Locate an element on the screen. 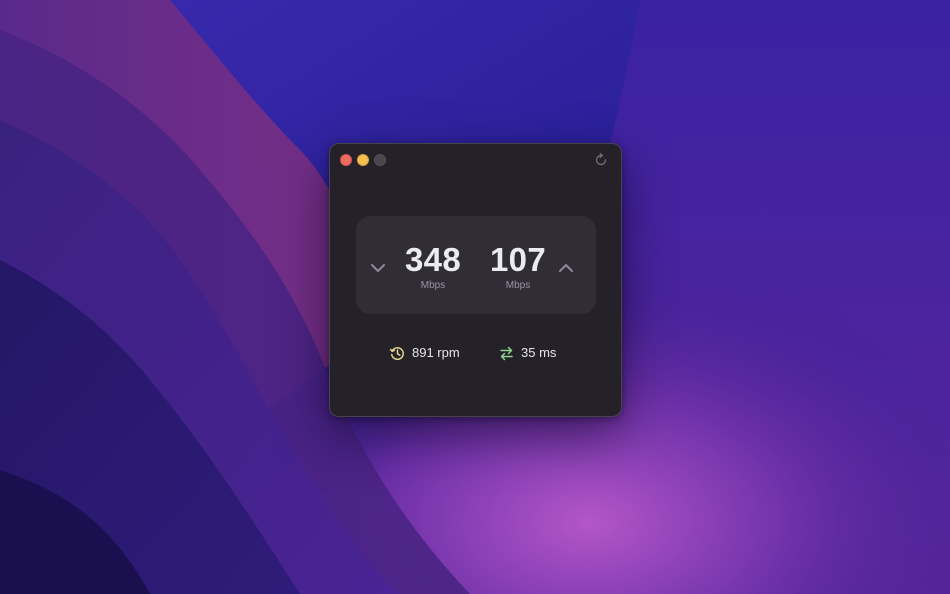  window-controls is located at coordinates (363, 160).